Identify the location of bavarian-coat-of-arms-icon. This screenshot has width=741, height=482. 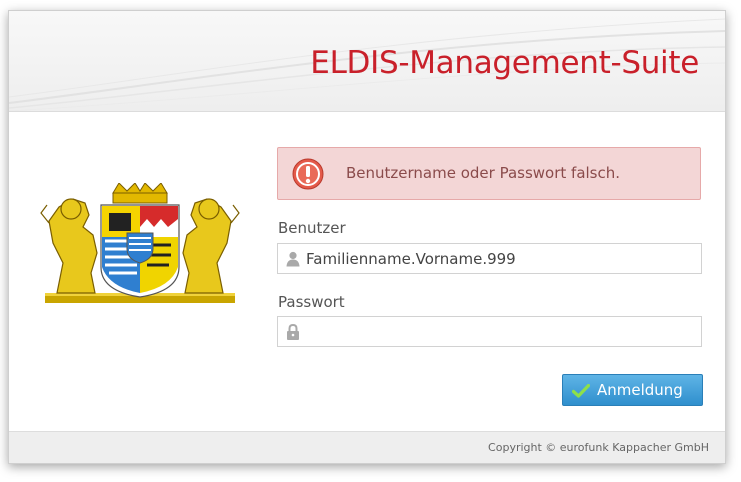
(140, 243).